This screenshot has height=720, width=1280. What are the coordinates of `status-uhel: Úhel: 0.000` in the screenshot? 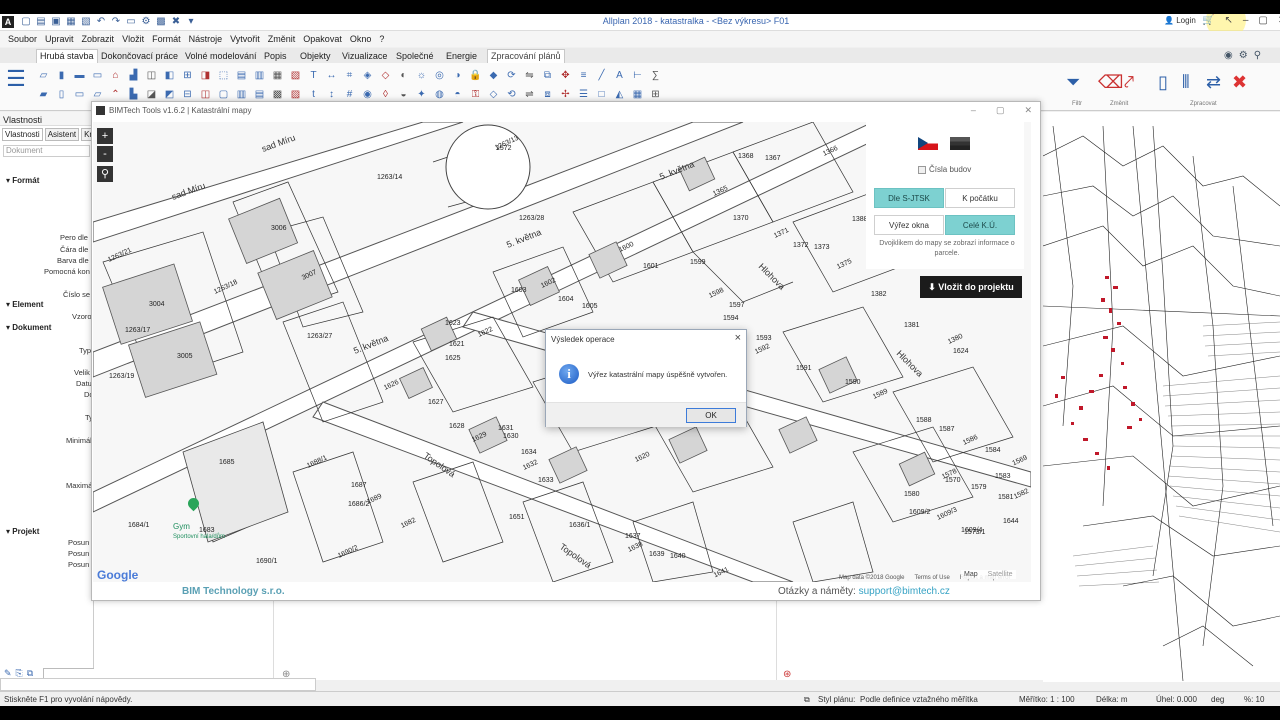 It's located at (1176, 699).